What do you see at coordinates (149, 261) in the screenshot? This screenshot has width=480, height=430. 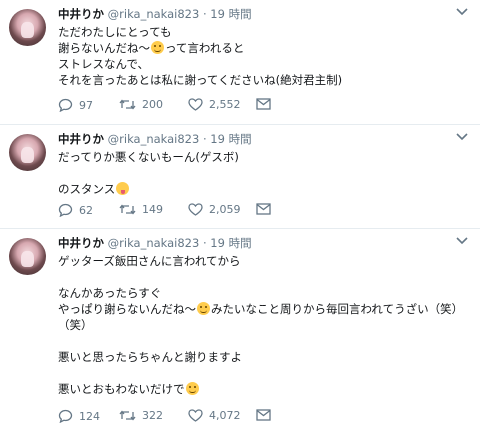 I see `tweet-line: ゲッターズ飯田さんに言われてから` at bounding box center [149, 261].